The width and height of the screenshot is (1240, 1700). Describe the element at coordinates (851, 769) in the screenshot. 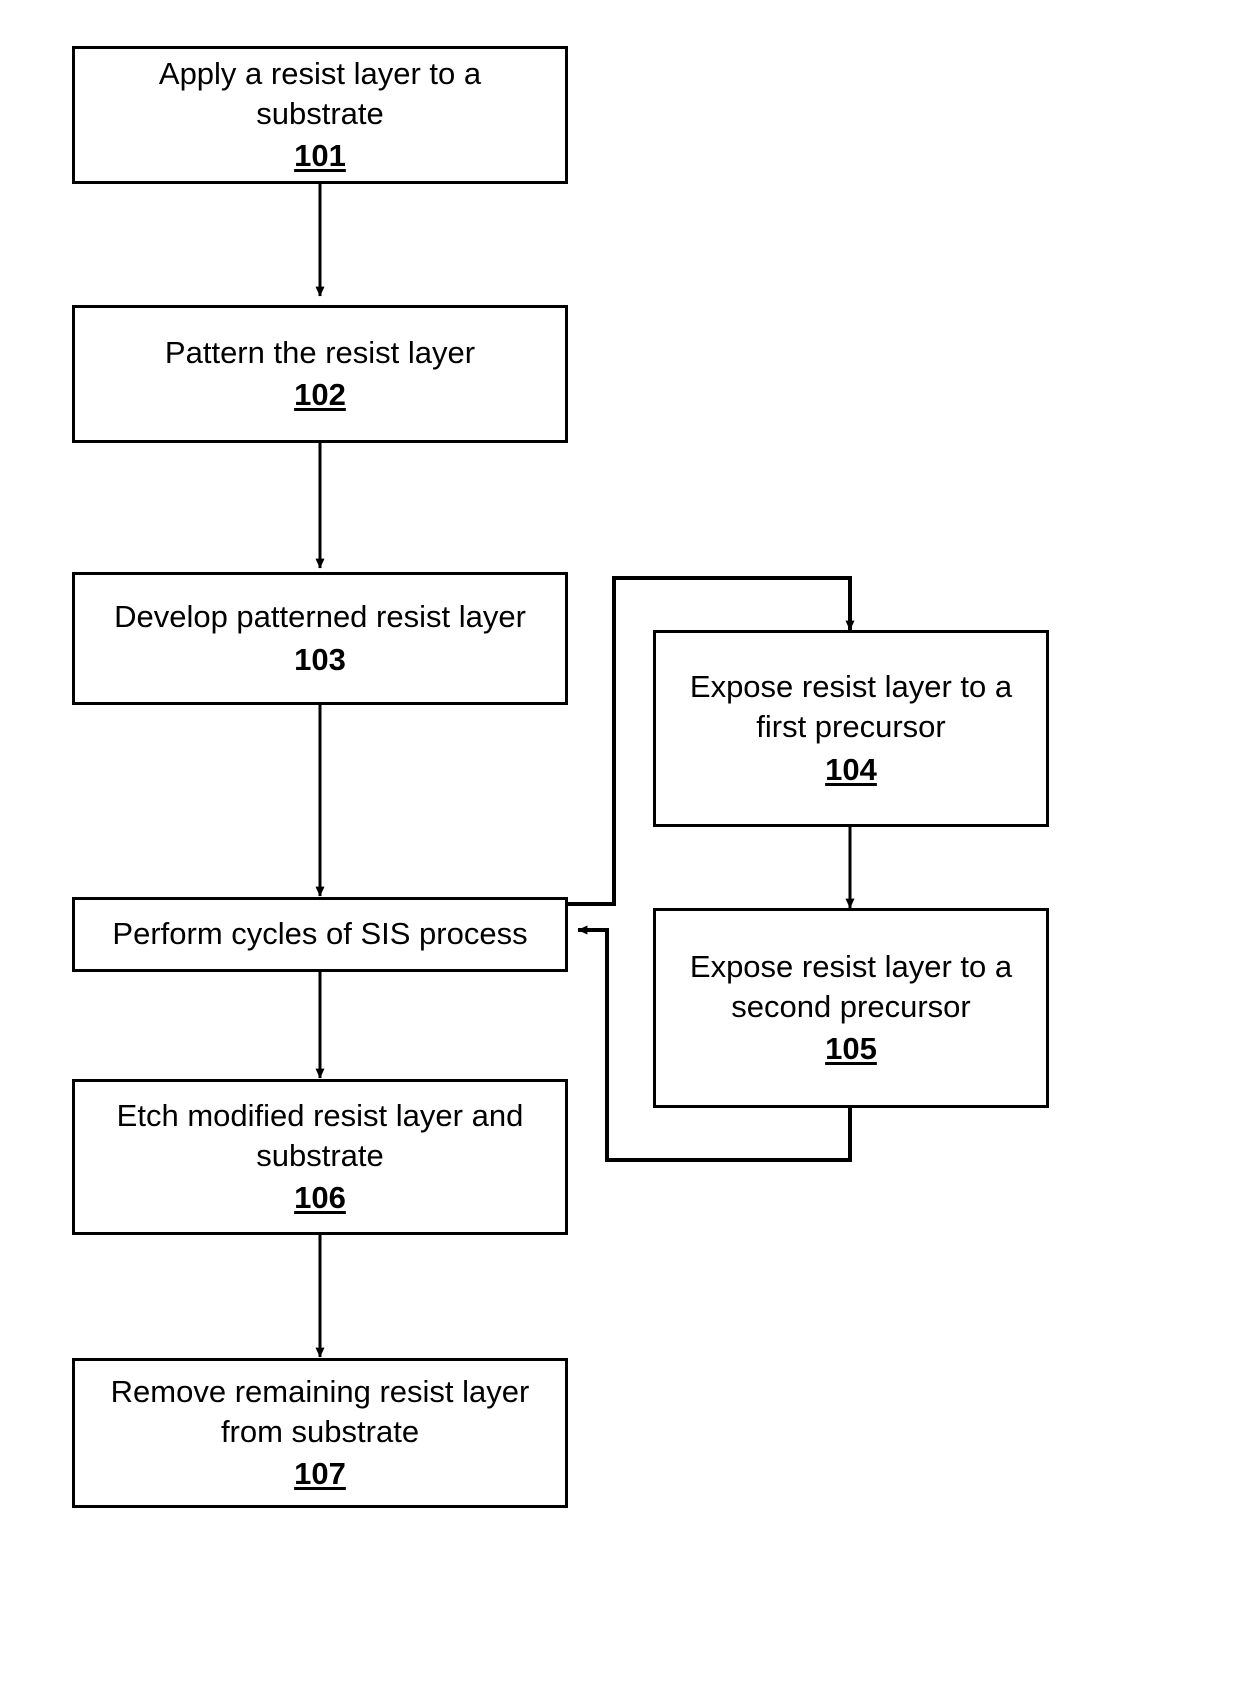

I see `node-reference-number: 104` at that location.